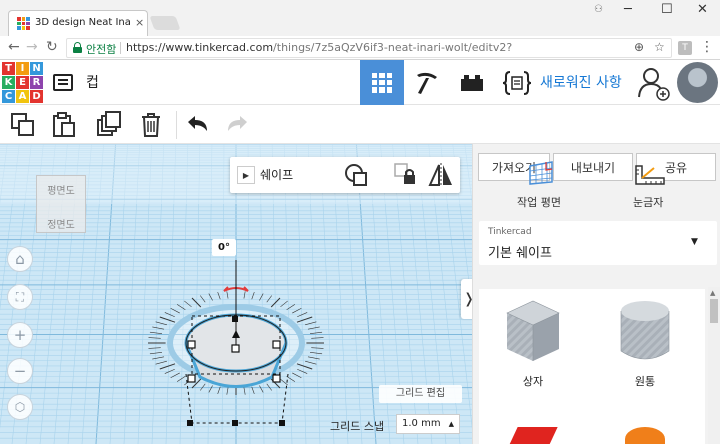 The height and width of the screenshot is (444, 720). Describe the element at coordinates (20, 259) in the screenshot. I see `home-view-icon: ⌂` at that location.